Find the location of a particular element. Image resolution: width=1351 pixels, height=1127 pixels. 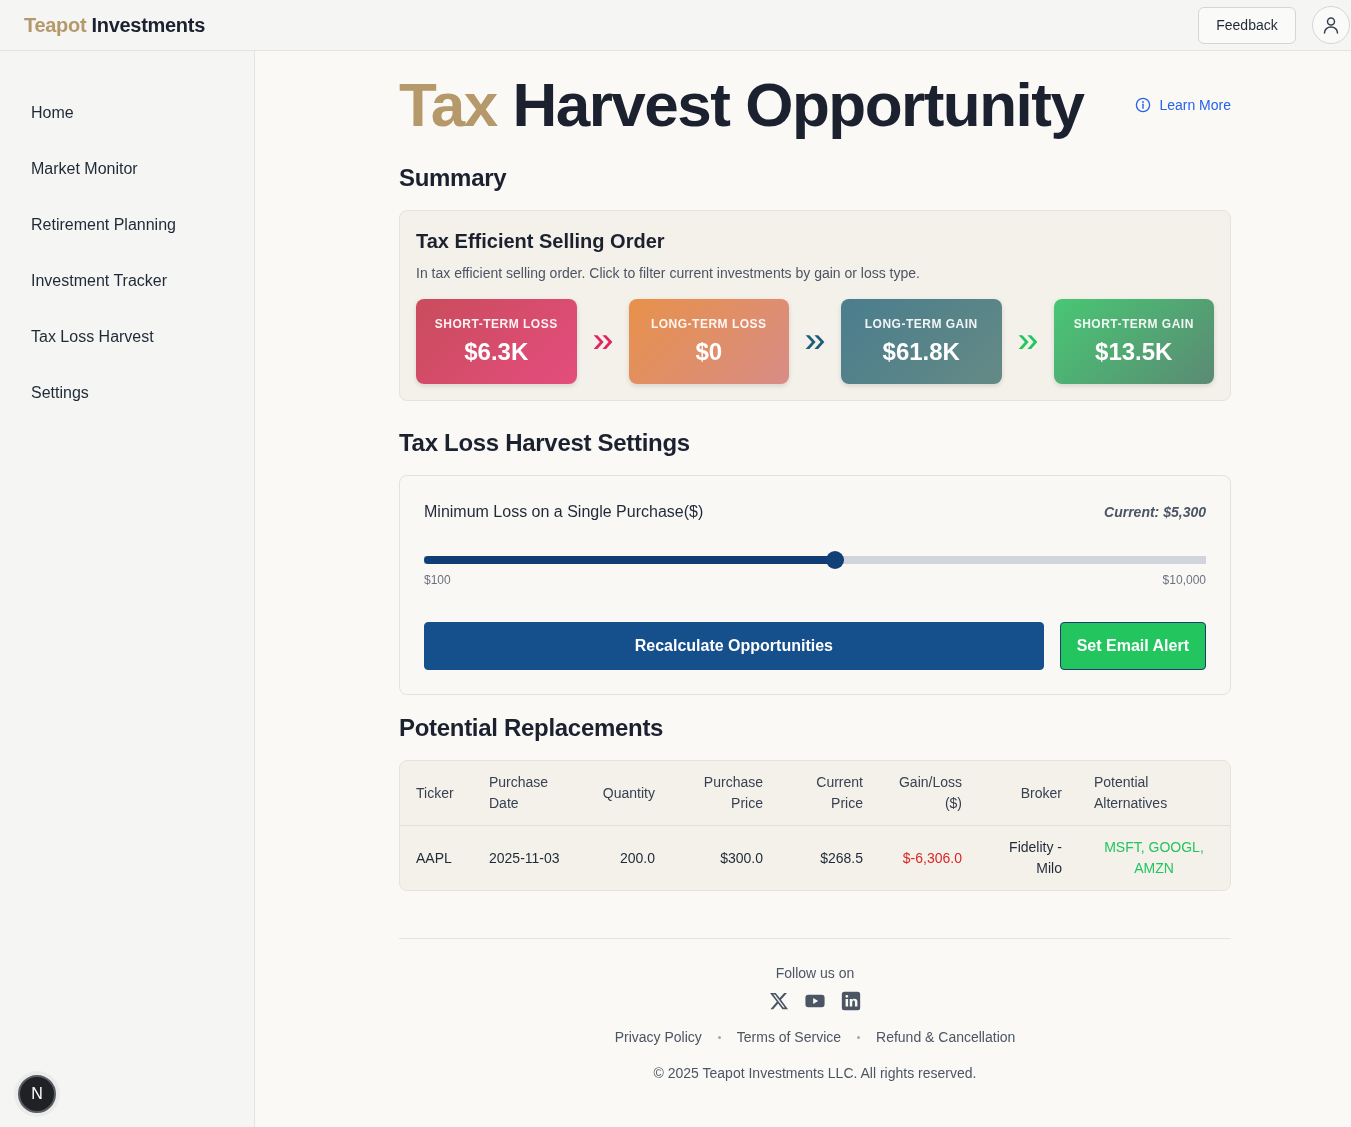

info-icon is located at coordinates (1143, 105).